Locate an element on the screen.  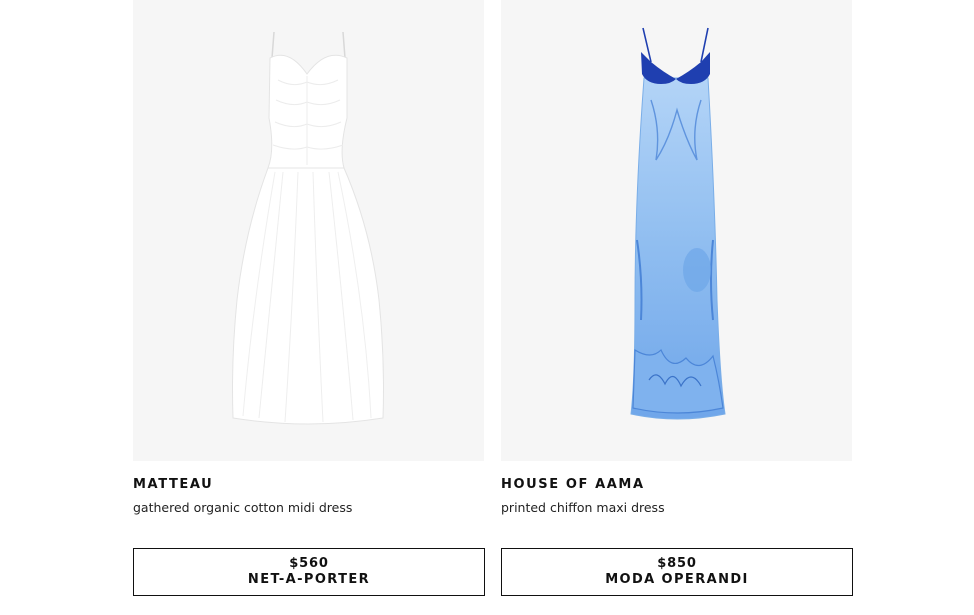
blue-maxi-dress-image is located at coordinates (678, 223).